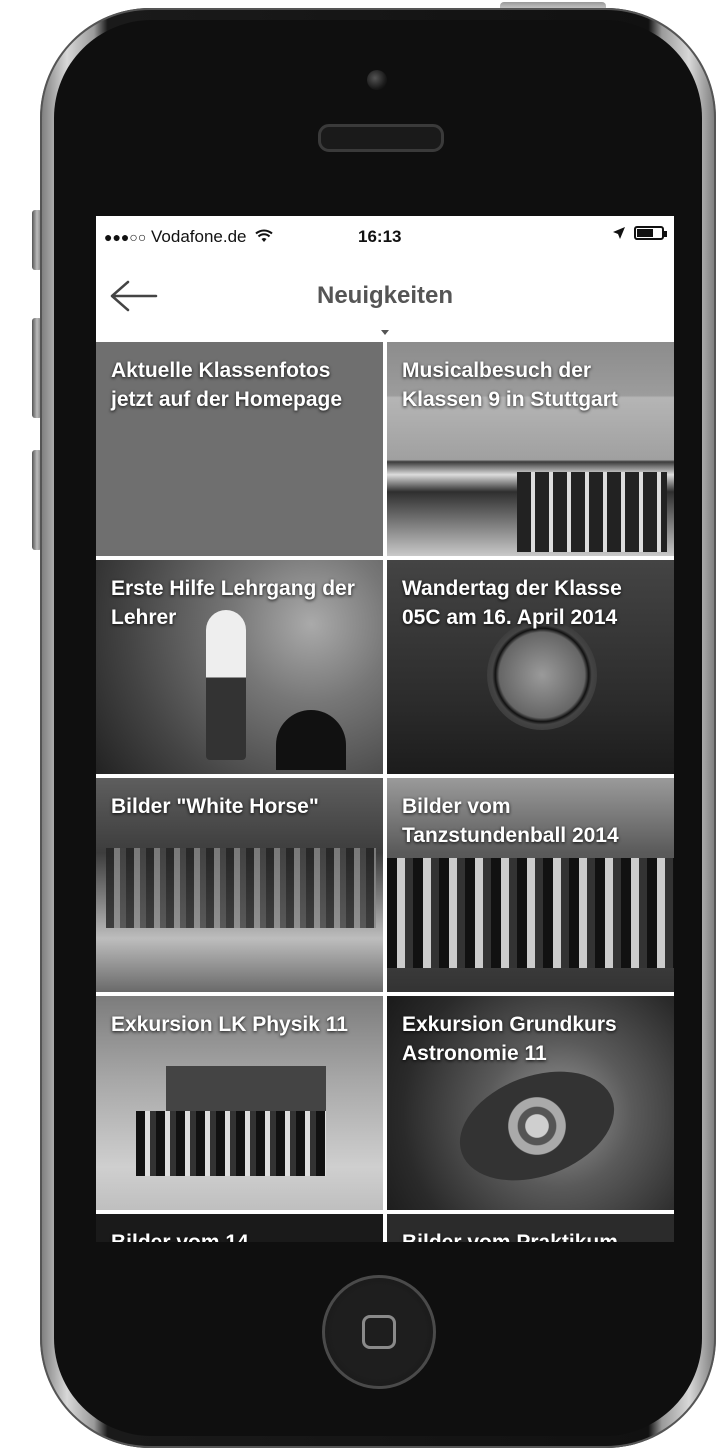 This screenshot has width=718, height=1452. I want to click on home-button, so click(379, 1332).